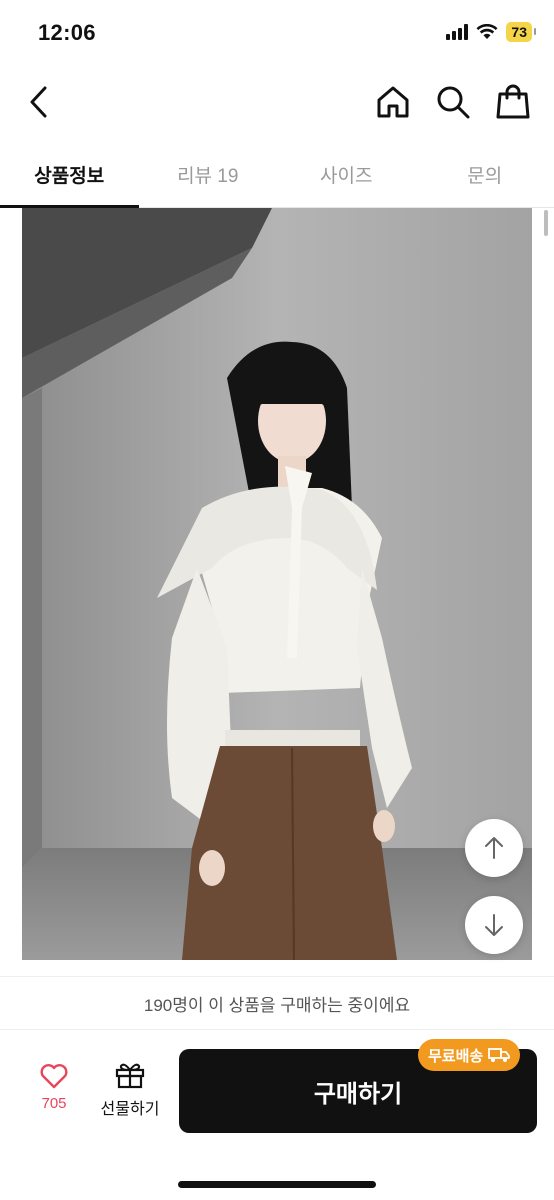  Describe the element at coordinates (277, 1003) in the screenshot. I see `viewer-notice: 190명이 이 상품을 구매하는 중이에요` at that location.